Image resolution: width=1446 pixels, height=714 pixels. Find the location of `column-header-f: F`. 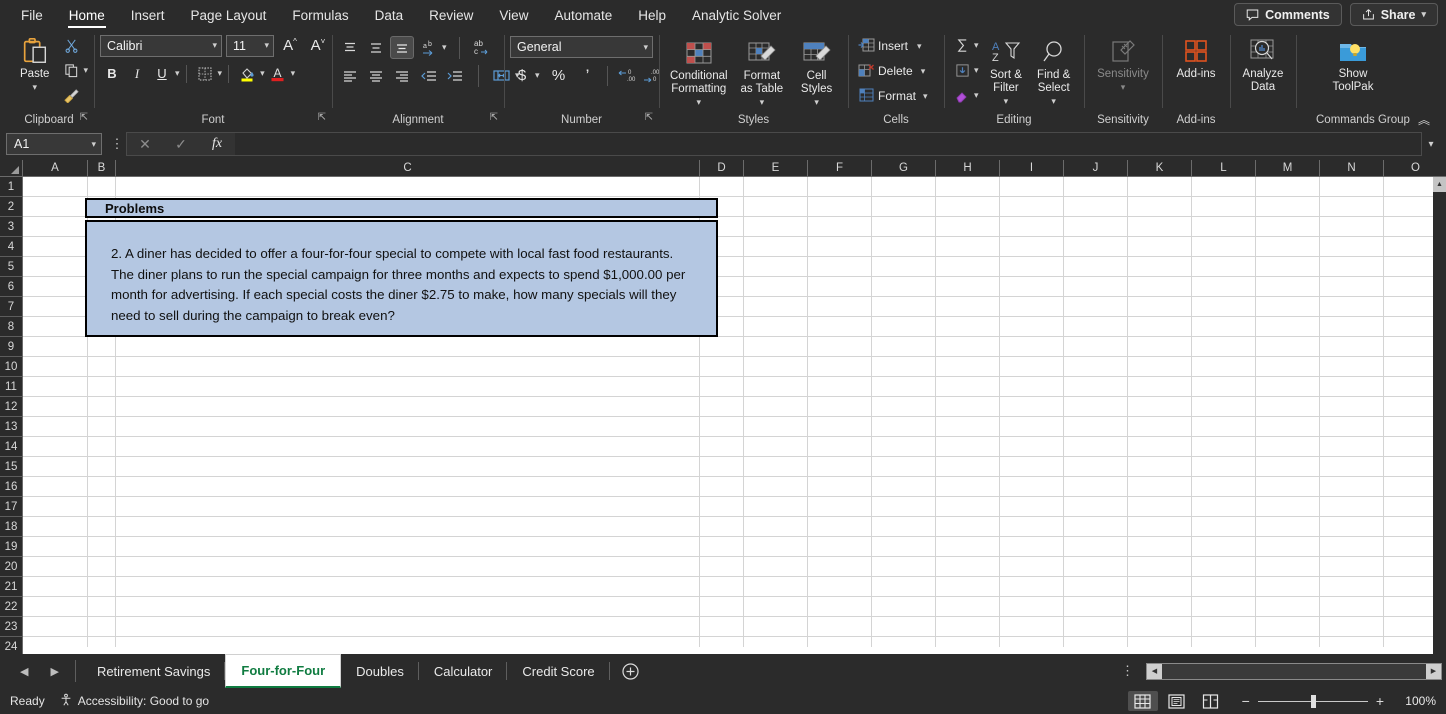

column-header-f: F is located at coordinates (840, 168).